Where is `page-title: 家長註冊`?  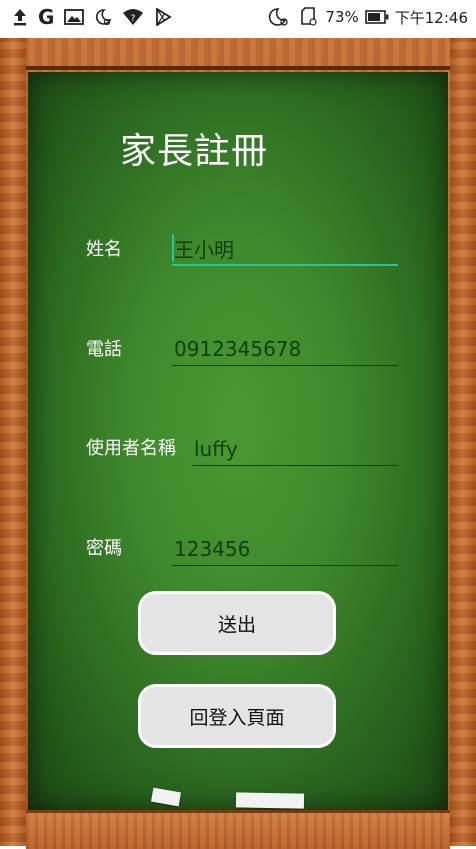
page-title: 家長註冊 is located at coordinates (194, 151).